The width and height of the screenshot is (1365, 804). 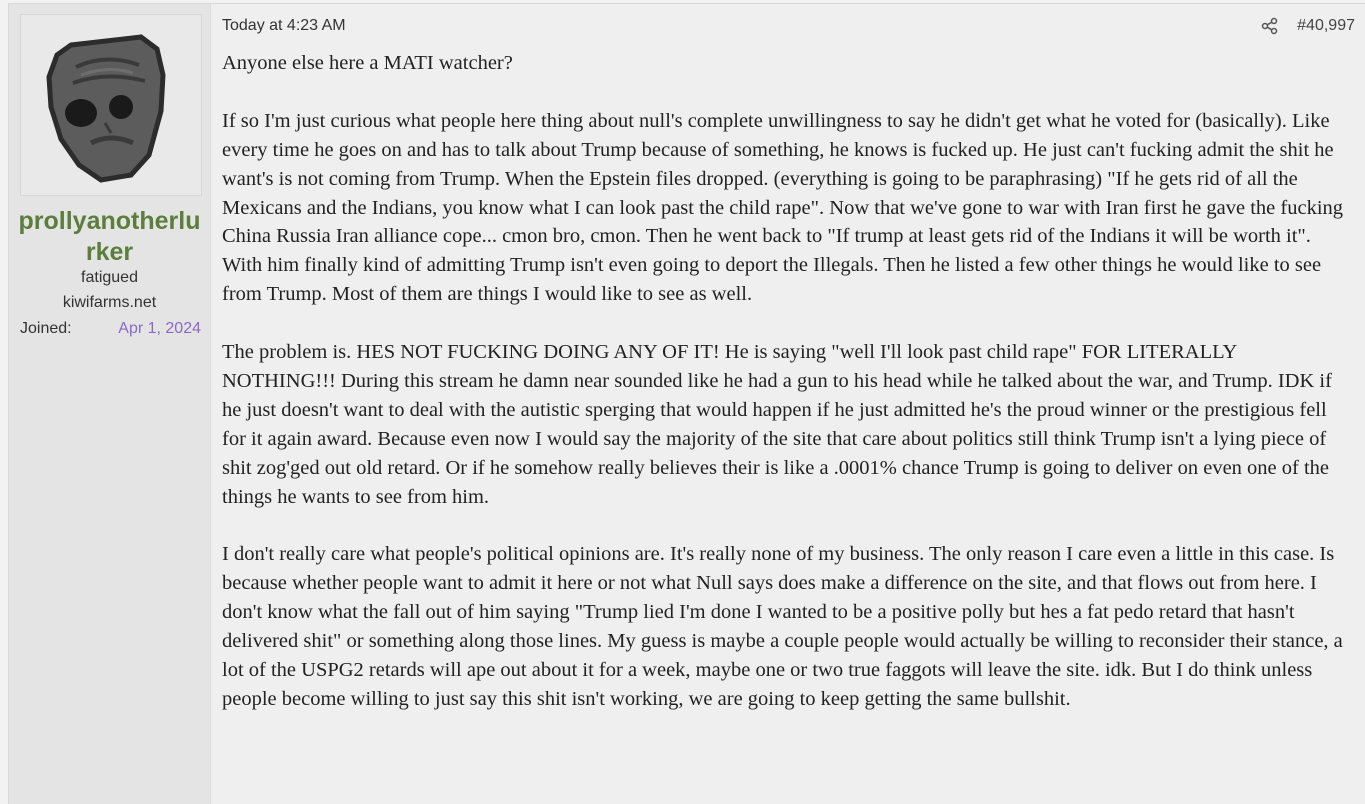 I want to click on post-date-link: Today at 4:23 AM, so click(x=284, y=26).